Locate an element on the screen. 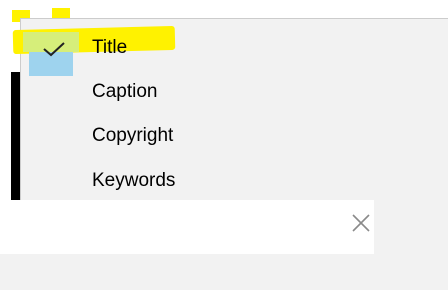  menu-item-copyright: Copyright is located at coordinates (234, 136).